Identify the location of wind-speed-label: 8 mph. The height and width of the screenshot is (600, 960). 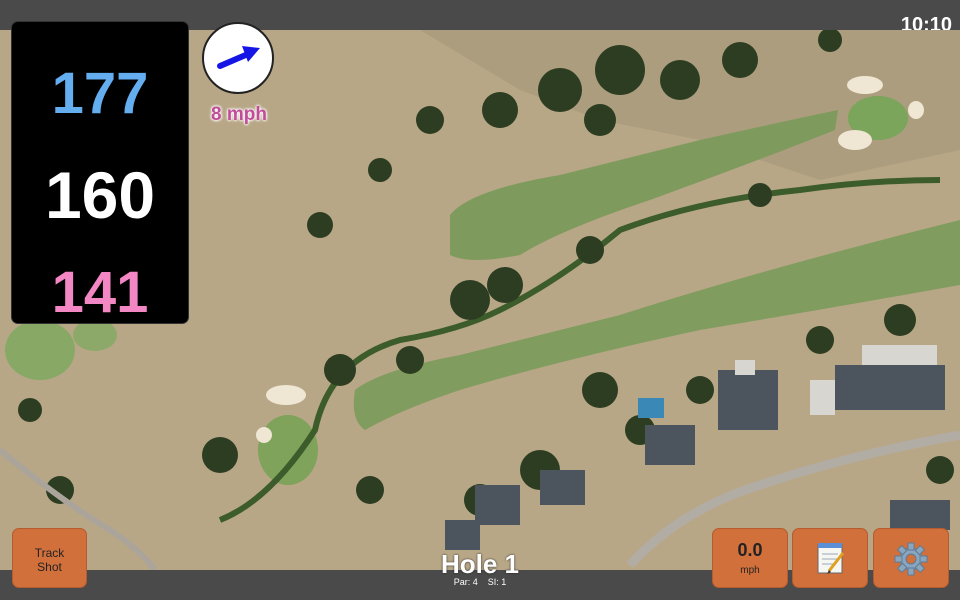
(239, 114).